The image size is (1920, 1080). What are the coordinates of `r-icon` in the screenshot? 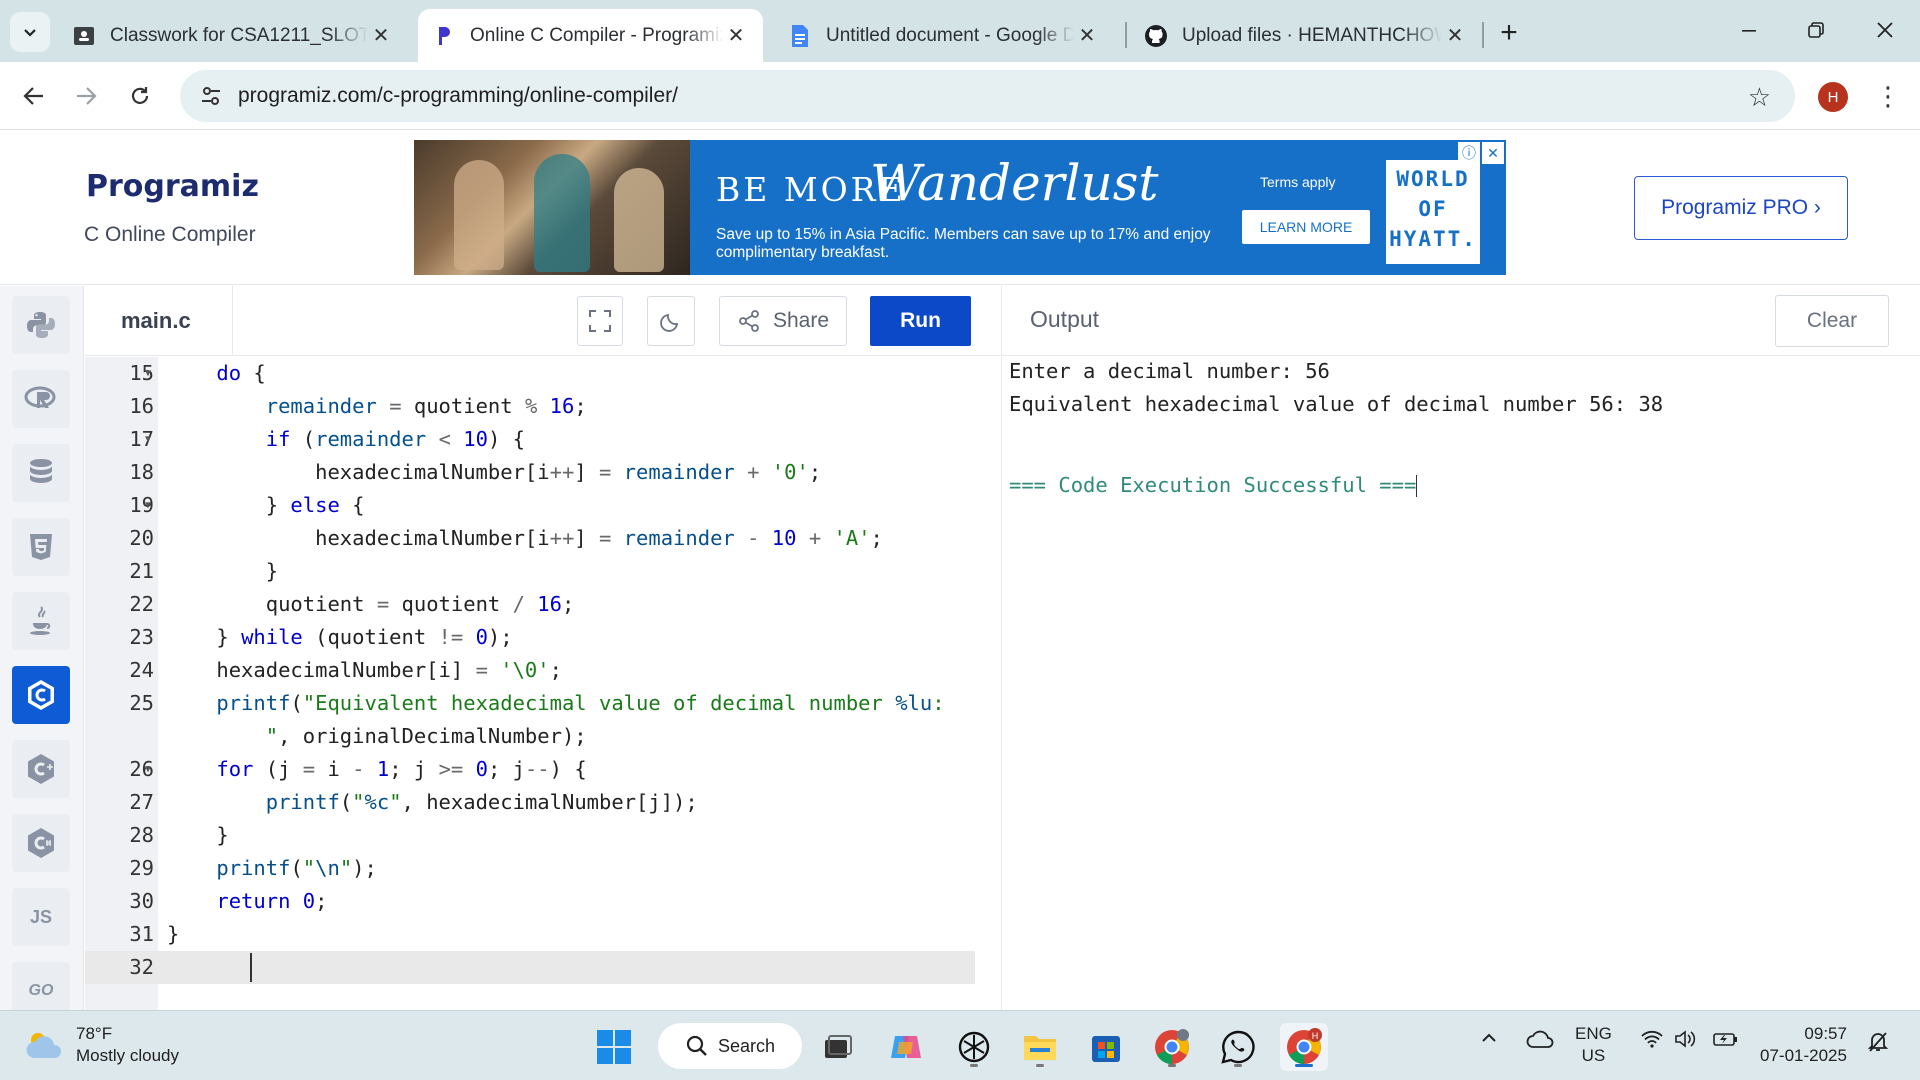 It's located at (41, 399).